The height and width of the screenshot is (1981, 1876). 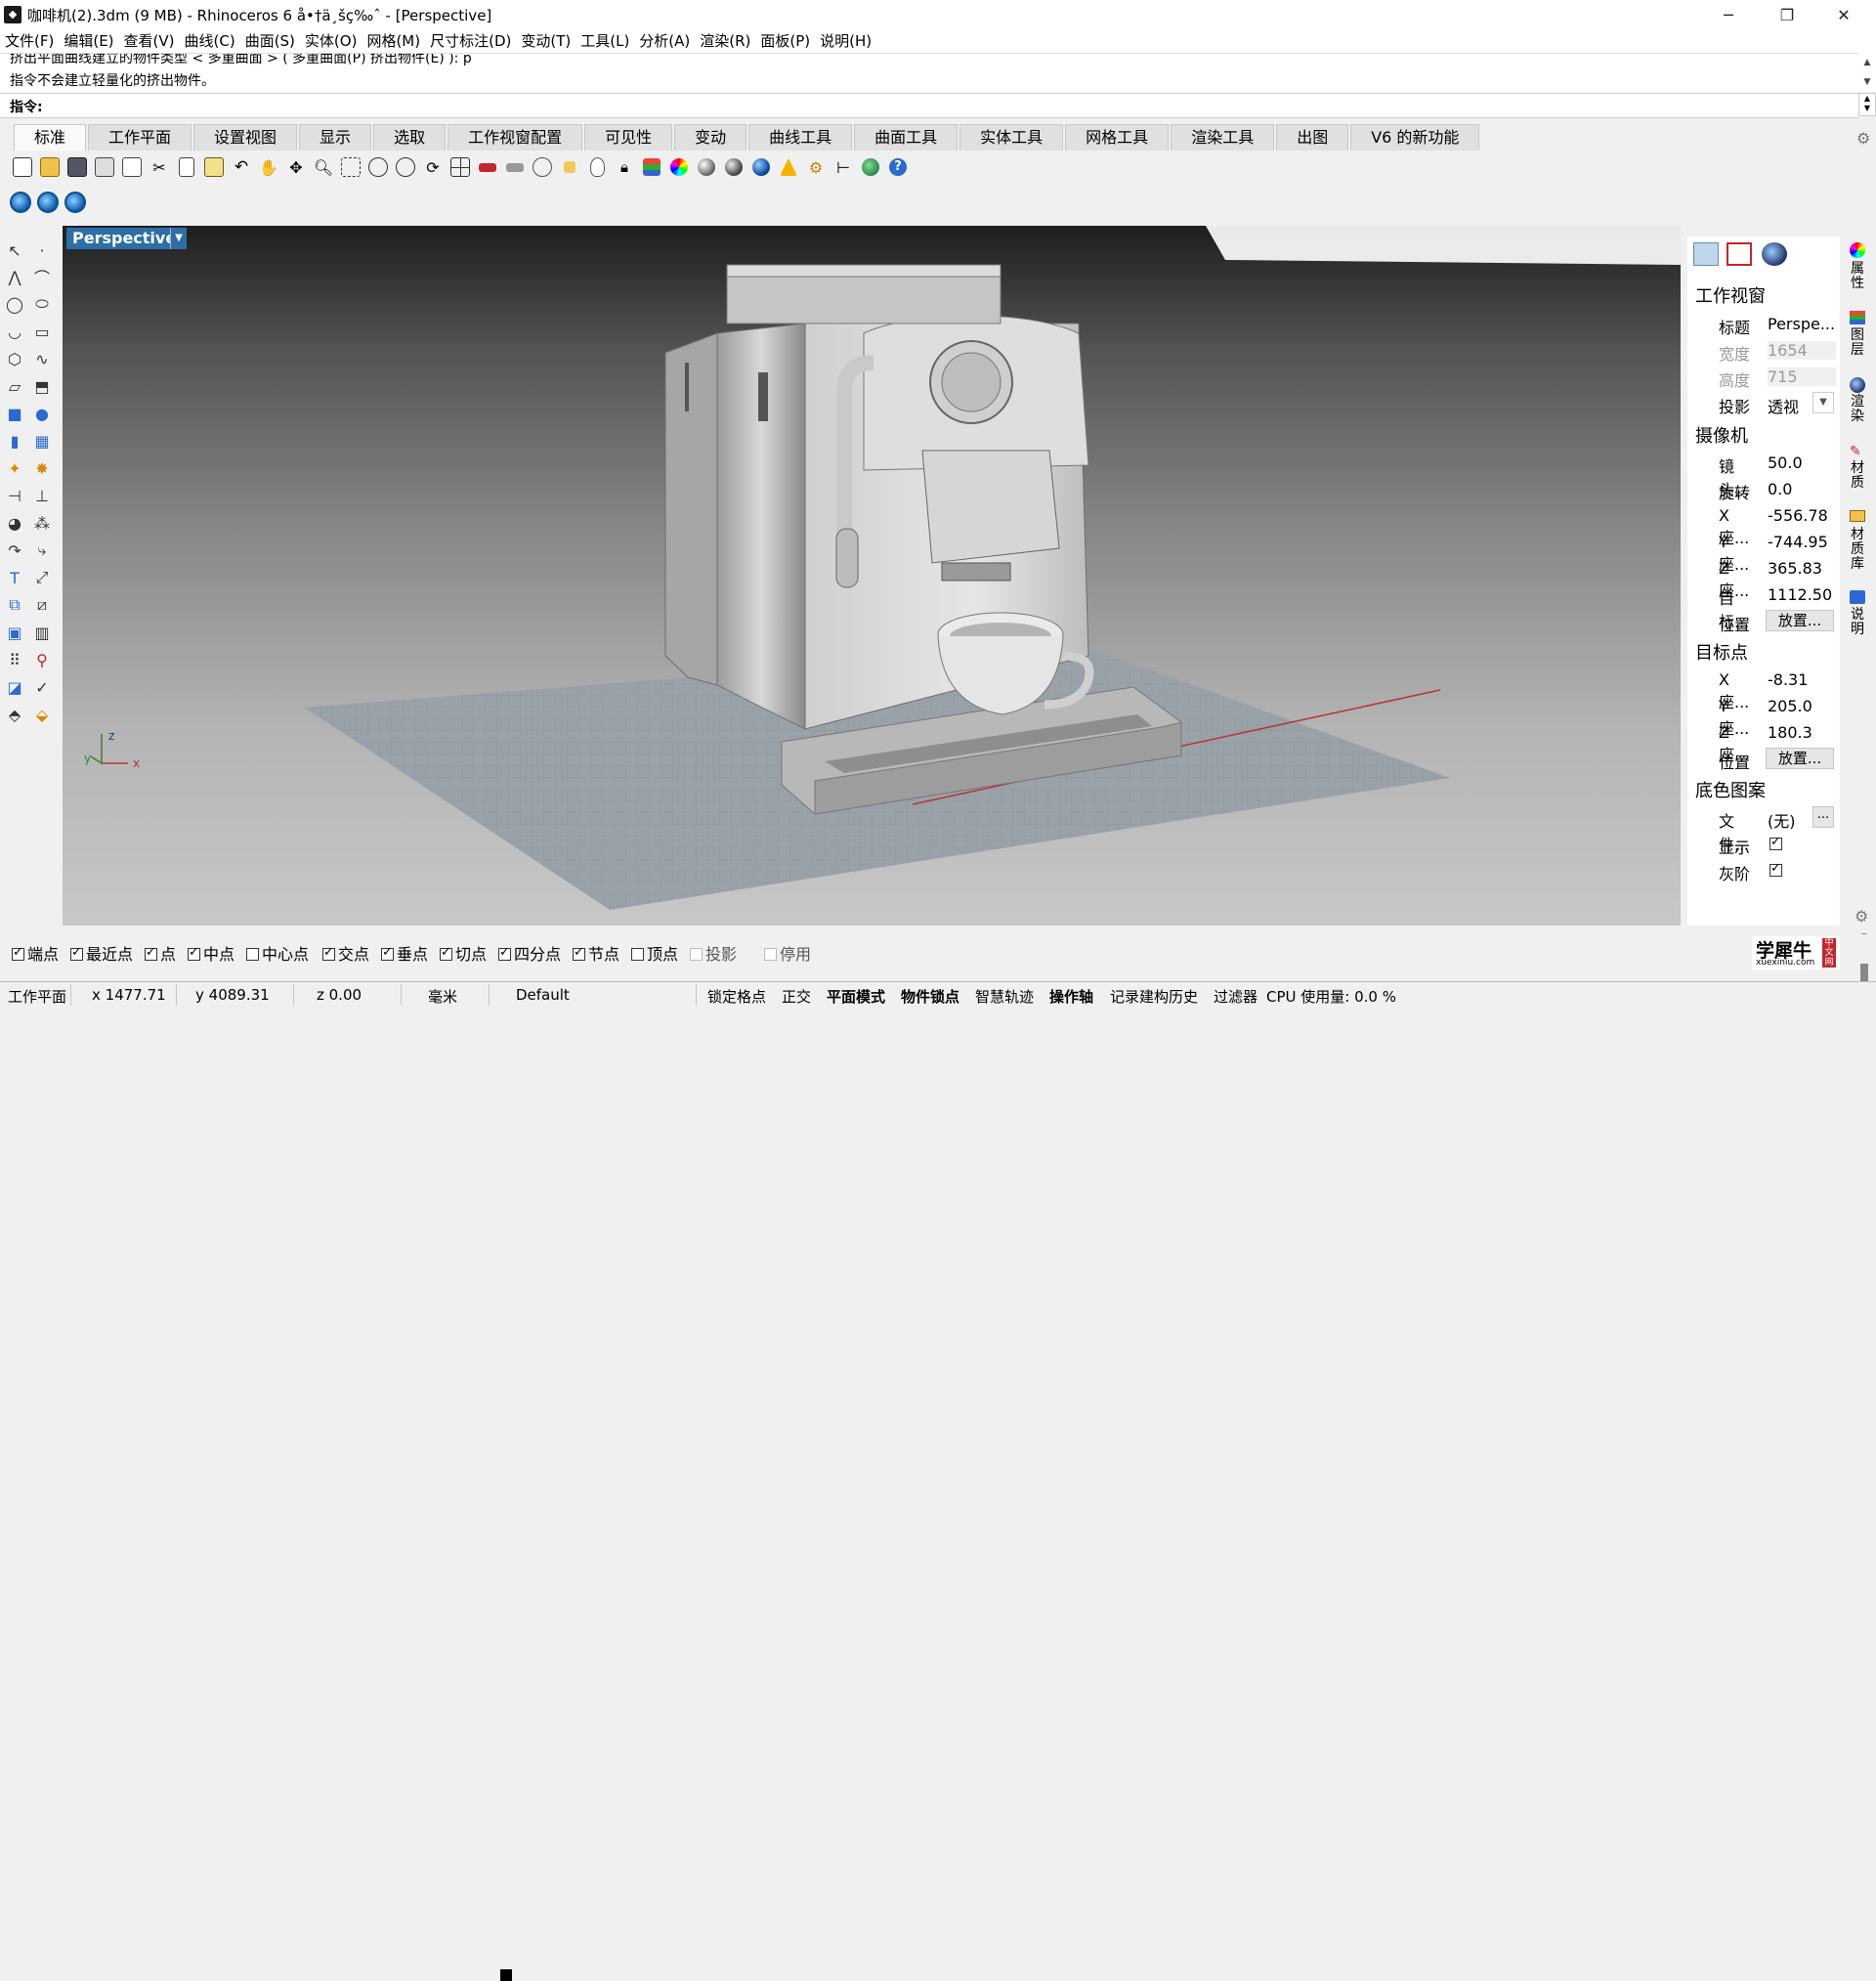 What do you see at coordinates (1802, 462) in the screenshot?
I see `lens-value: 50.0` at bounding box center [1802, 462].